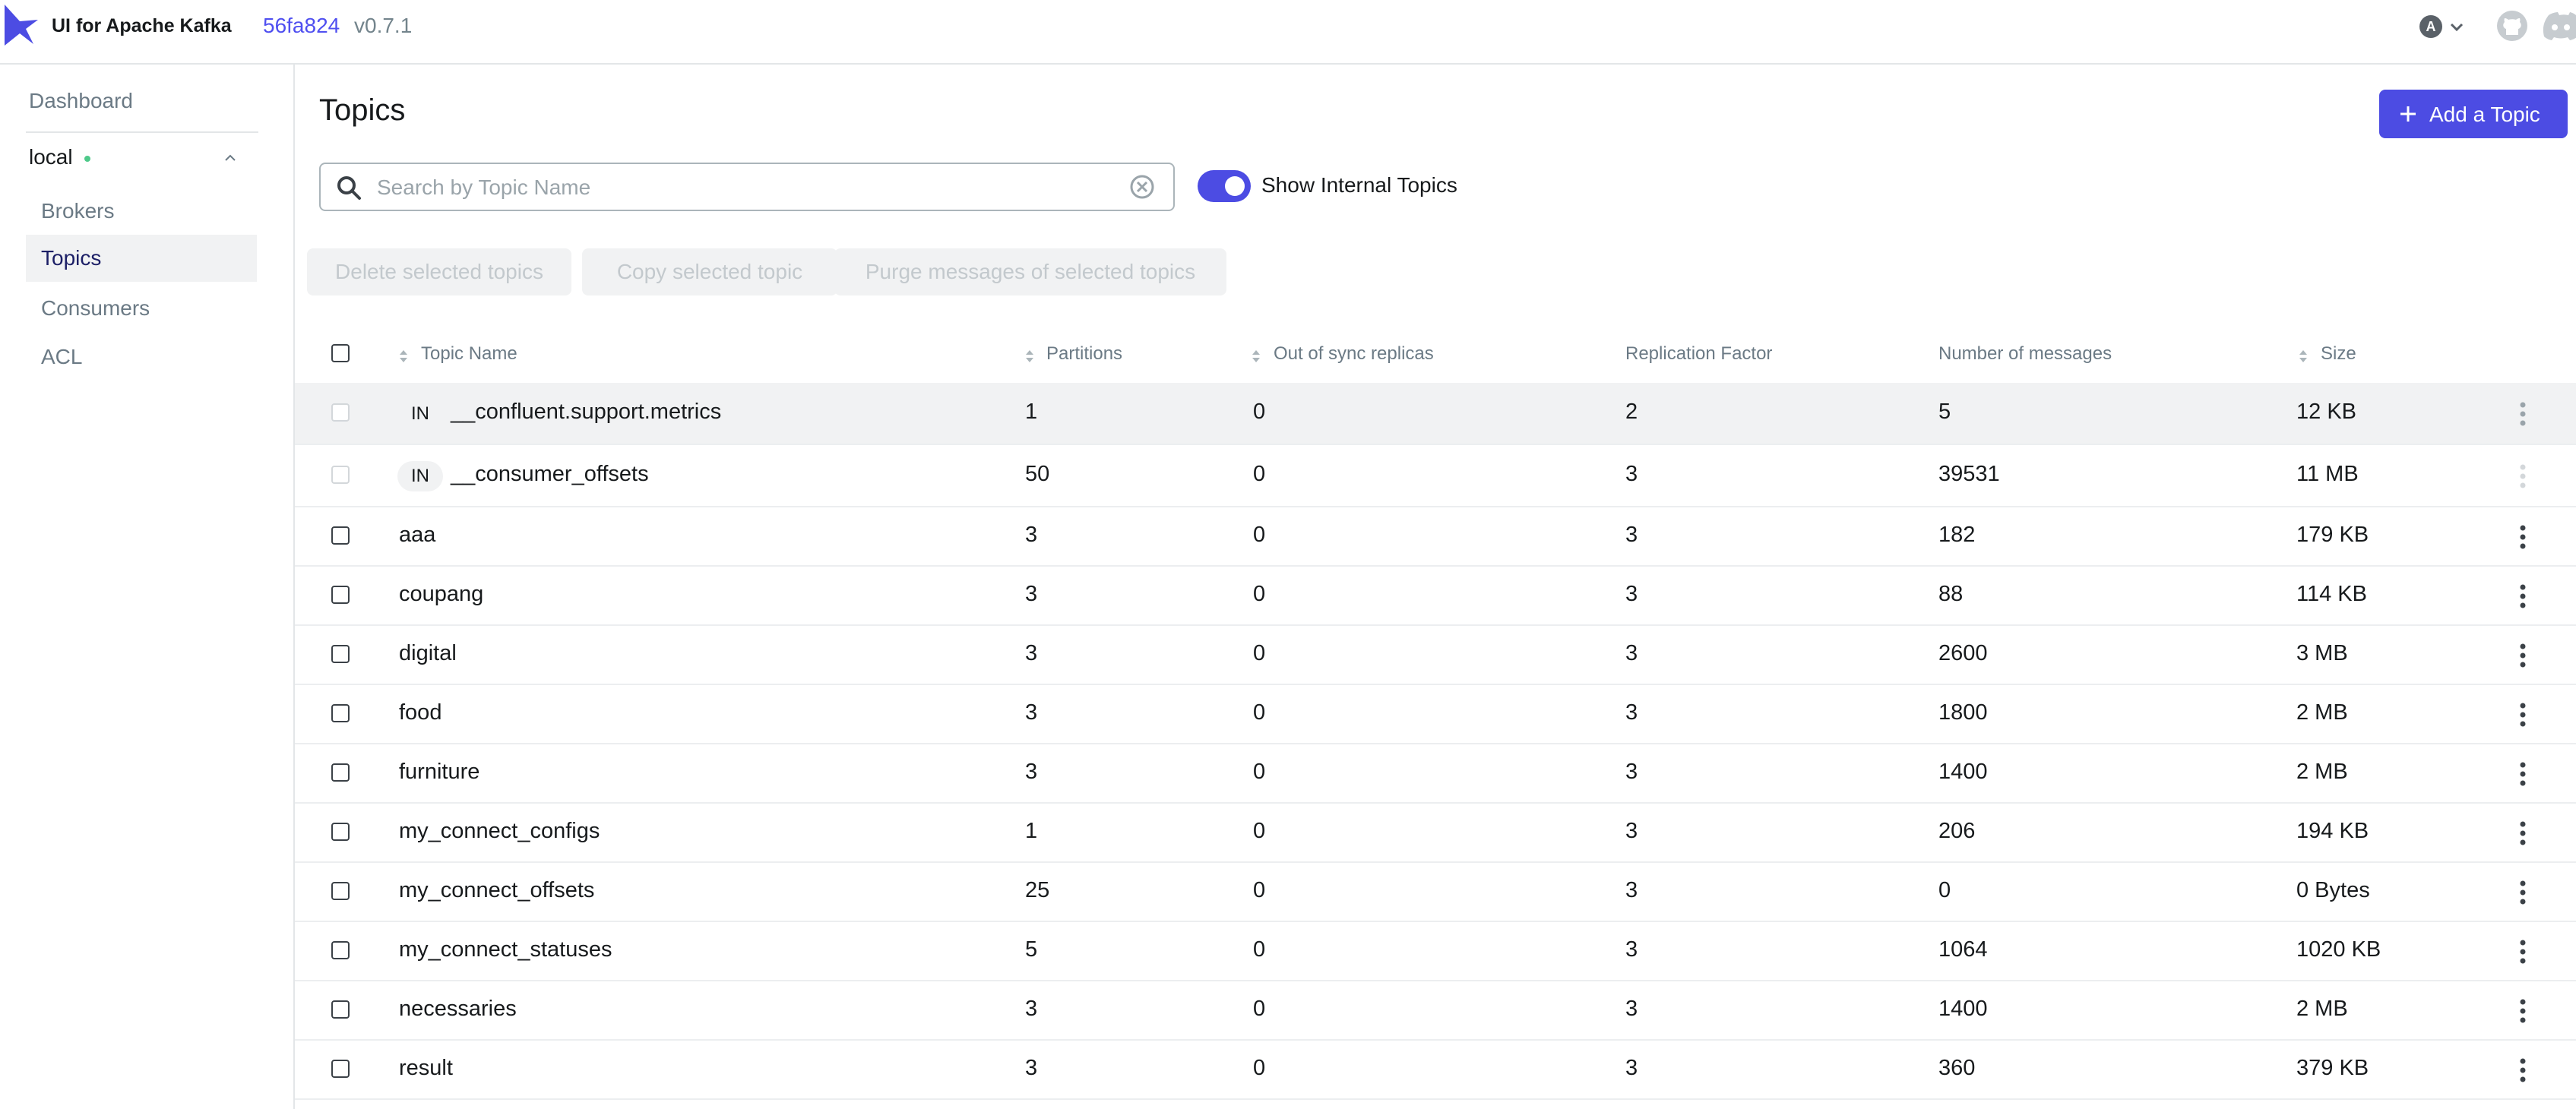 The width and height of the screenshot is (2576, 1109). What do you see at coordinates (141, 258) in the screenshot?
I see `sidebar-item-topics: Topics` at bounding box center [141, 258].